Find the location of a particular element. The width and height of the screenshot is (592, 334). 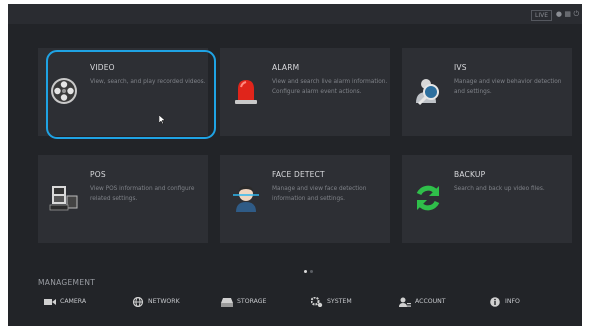

mgmt-item-label: NETWORK is located at coordinates (164, 301).